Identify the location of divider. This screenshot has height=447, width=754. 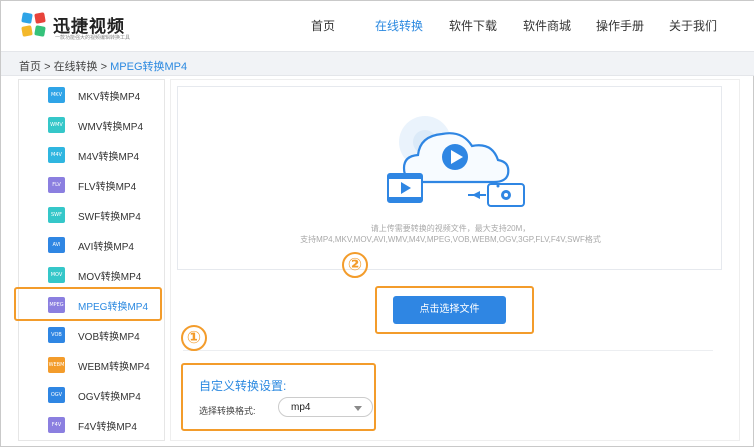
(448, 350).